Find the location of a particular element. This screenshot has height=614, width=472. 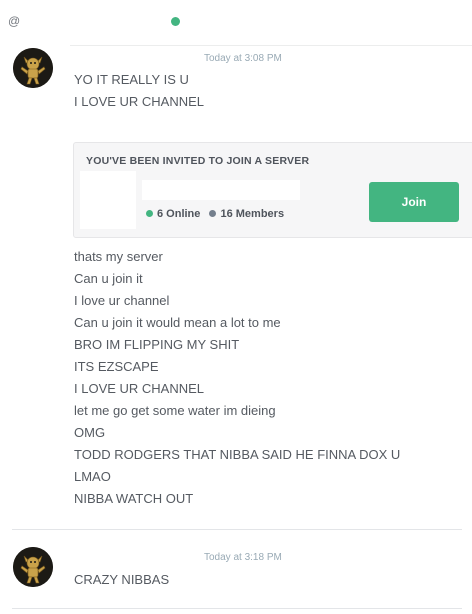

message-text: NIBBA WATCH OUT is located at coordinates (134, 498).